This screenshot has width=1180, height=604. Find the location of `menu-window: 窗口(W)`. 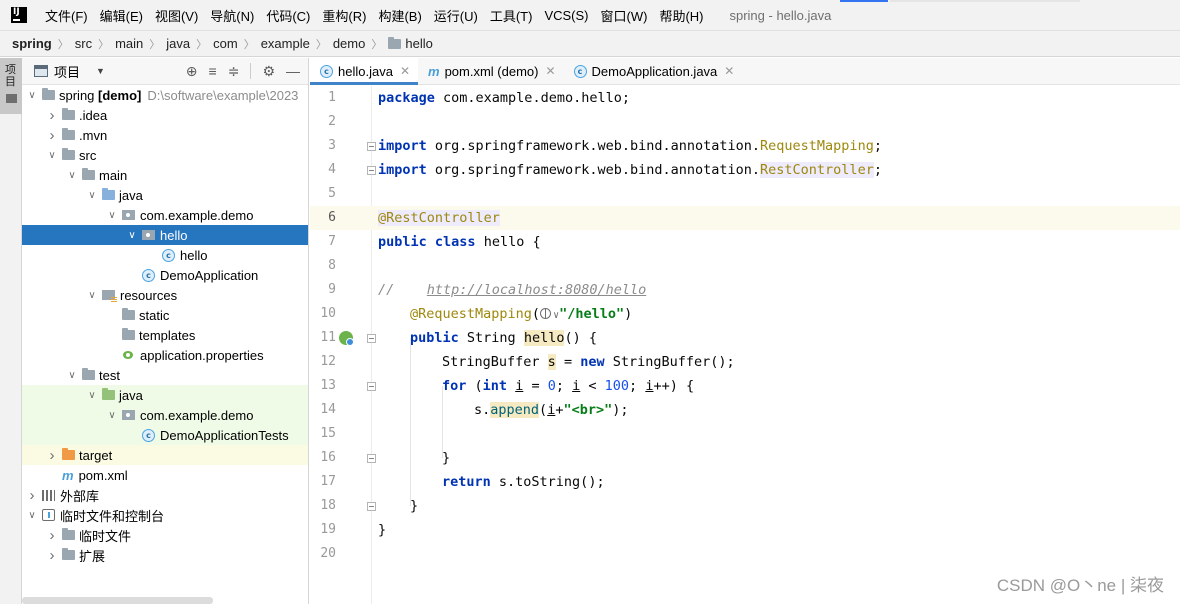

menu-window: 窗口(W) is located at coordinates (624, 15).